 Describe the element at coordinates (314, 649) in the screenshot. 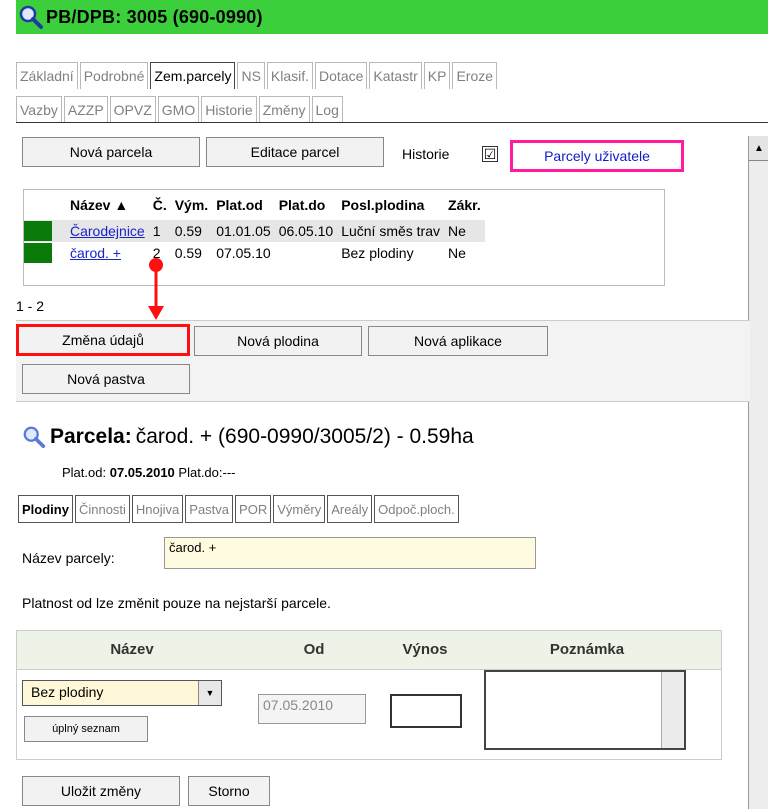

I see `col-od: Od` at that location.